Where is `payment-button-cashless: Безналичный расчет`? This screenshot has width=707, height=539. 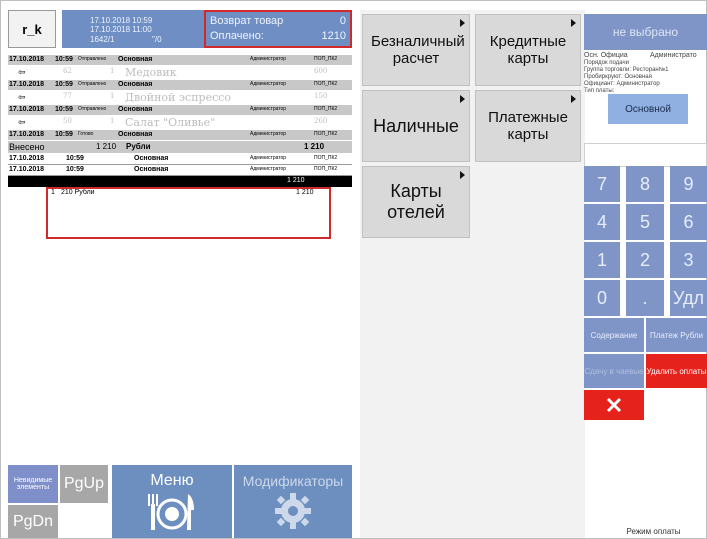 payment-button-cashless: Безналичный расчет is located at coordinates (416, 50).